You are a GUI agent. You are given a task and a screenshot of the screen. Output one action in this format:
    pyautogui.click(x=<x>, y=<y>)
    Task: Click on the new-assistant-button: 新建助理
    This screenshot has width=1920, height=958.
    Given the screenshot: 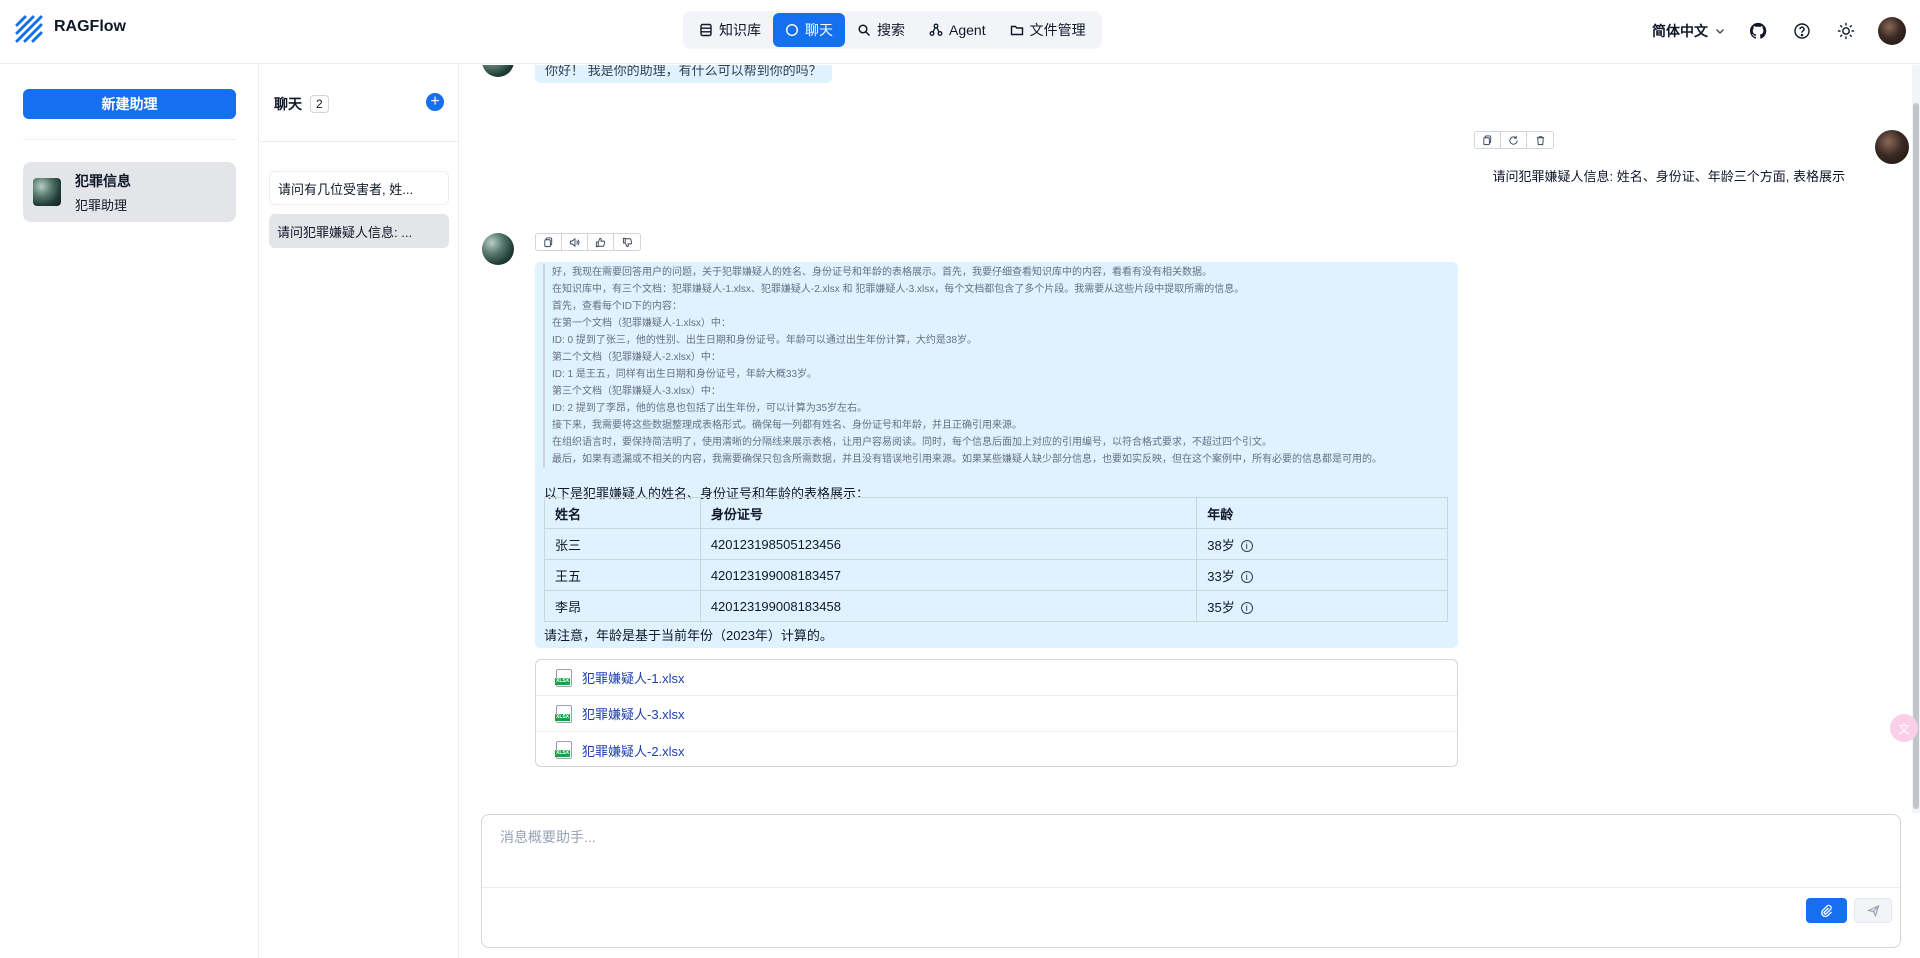 What is the action you would take?
    pyautogui.click(x=129, y=104)
    